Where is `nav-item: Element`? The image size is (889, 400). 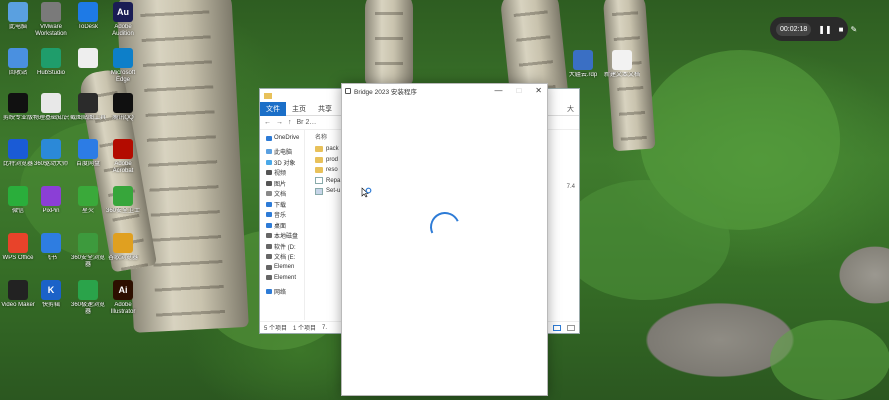 nav-item: Element is located at coordinates (282, 278).